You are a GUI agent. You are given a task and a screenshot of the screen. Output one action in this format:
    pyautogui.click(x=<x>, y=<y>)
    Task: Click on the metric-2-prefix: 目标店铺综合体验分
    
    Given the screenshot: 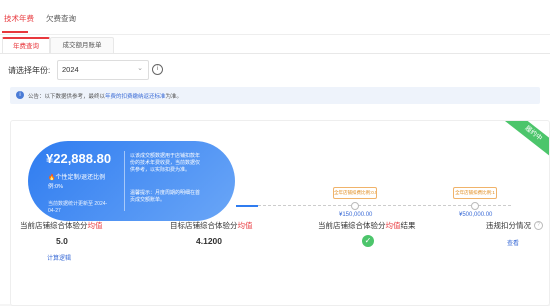 What is the action you would take?
    pyautogui.click(x=204, y=225)
    